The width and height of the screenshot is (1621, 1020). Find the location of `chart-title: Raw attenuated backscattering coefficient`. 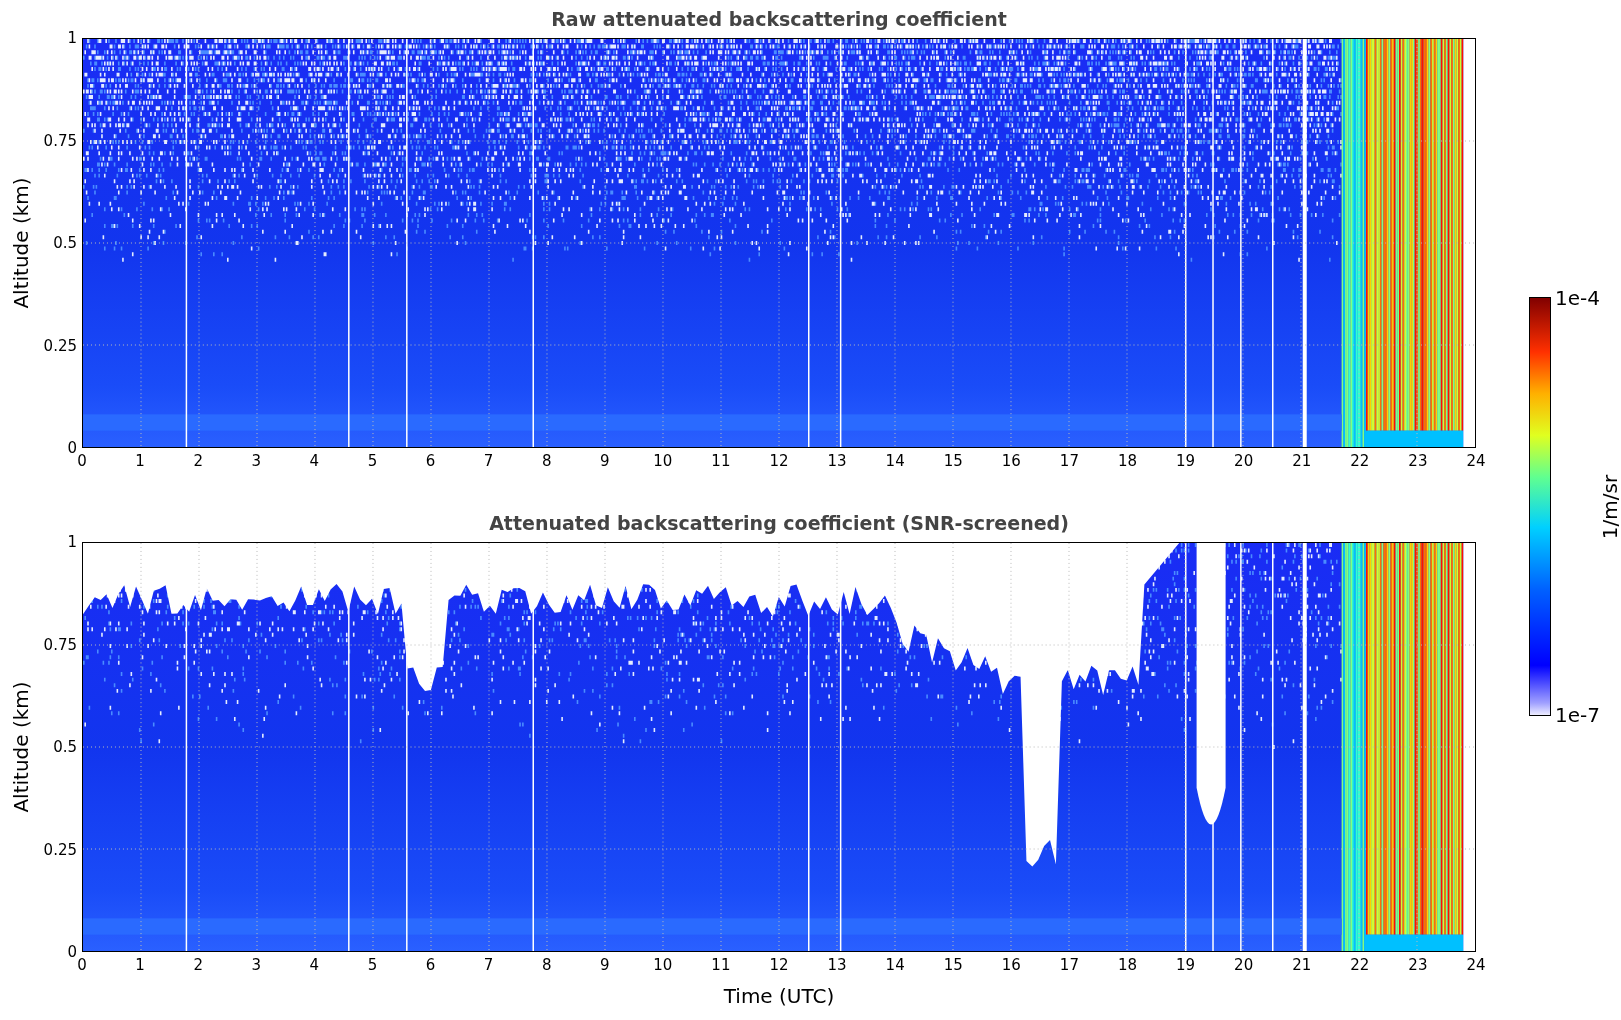

chart-title: Raw attenuated backscattering coefficient is located at coordinates (779, 19).